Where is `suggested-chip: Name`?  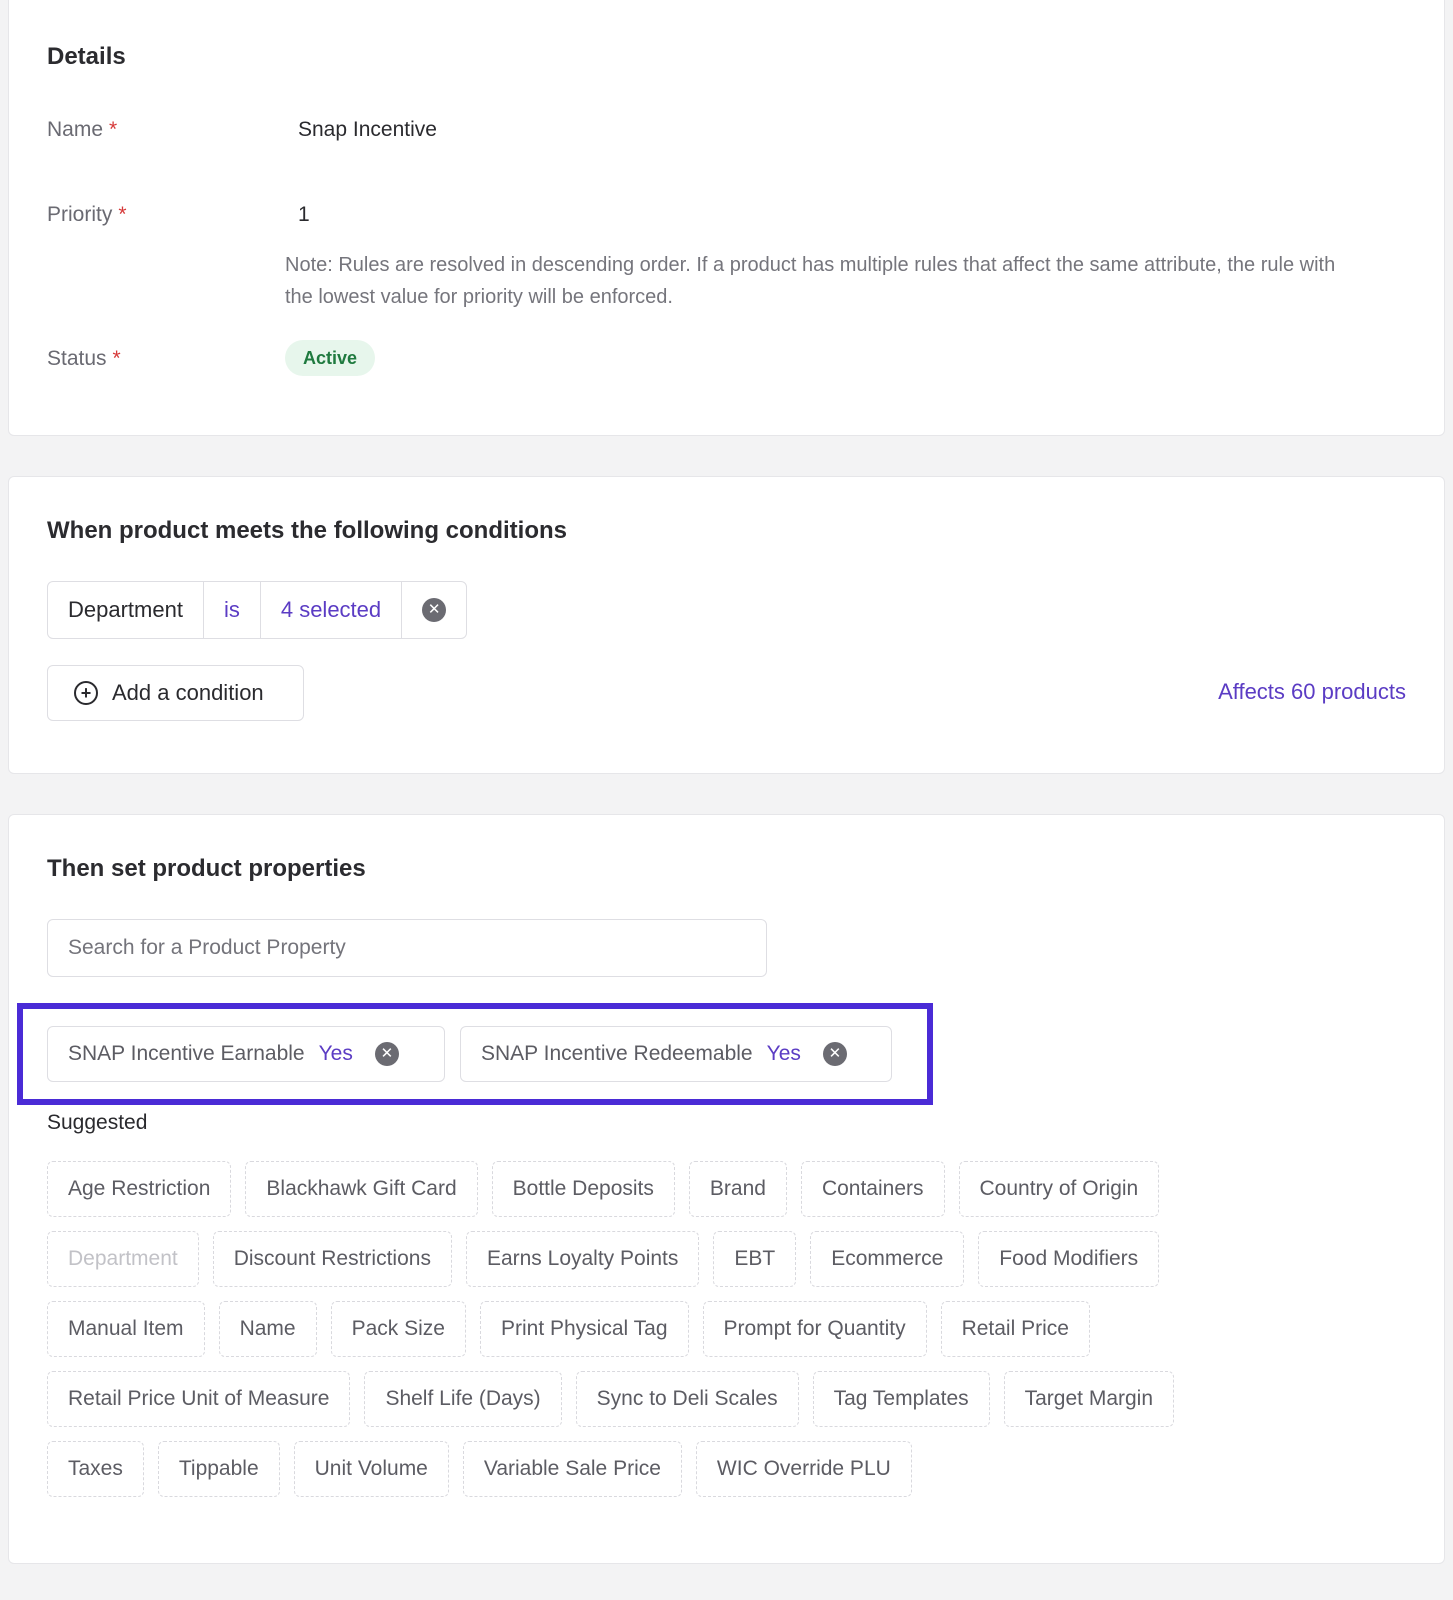 suggested-chip: Name is located at coordinates (267, 1329).